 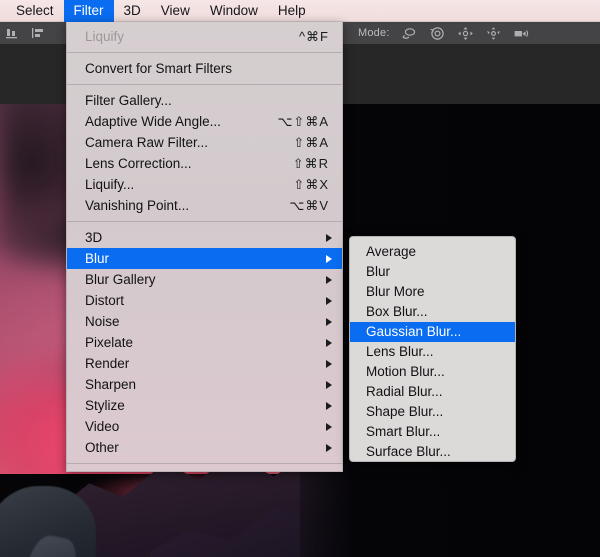 What do you see at coordinates (204, 36) in the screenshot?
I see `menu-item-liquify-disabled: Liquify ^⌘F` at bounding box center [204, 36].